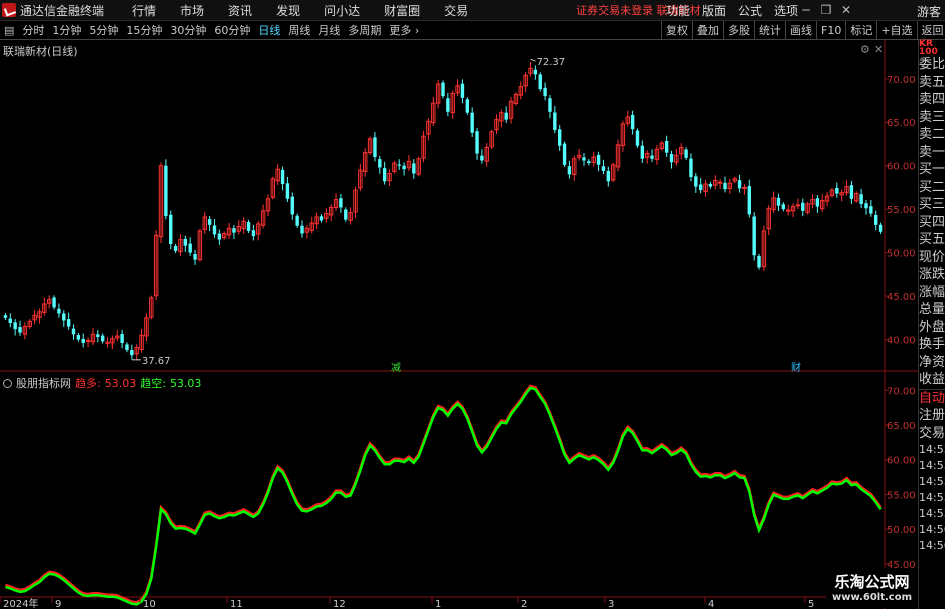  I want to click on multi-stock-button: 多股, so click(738, 30).